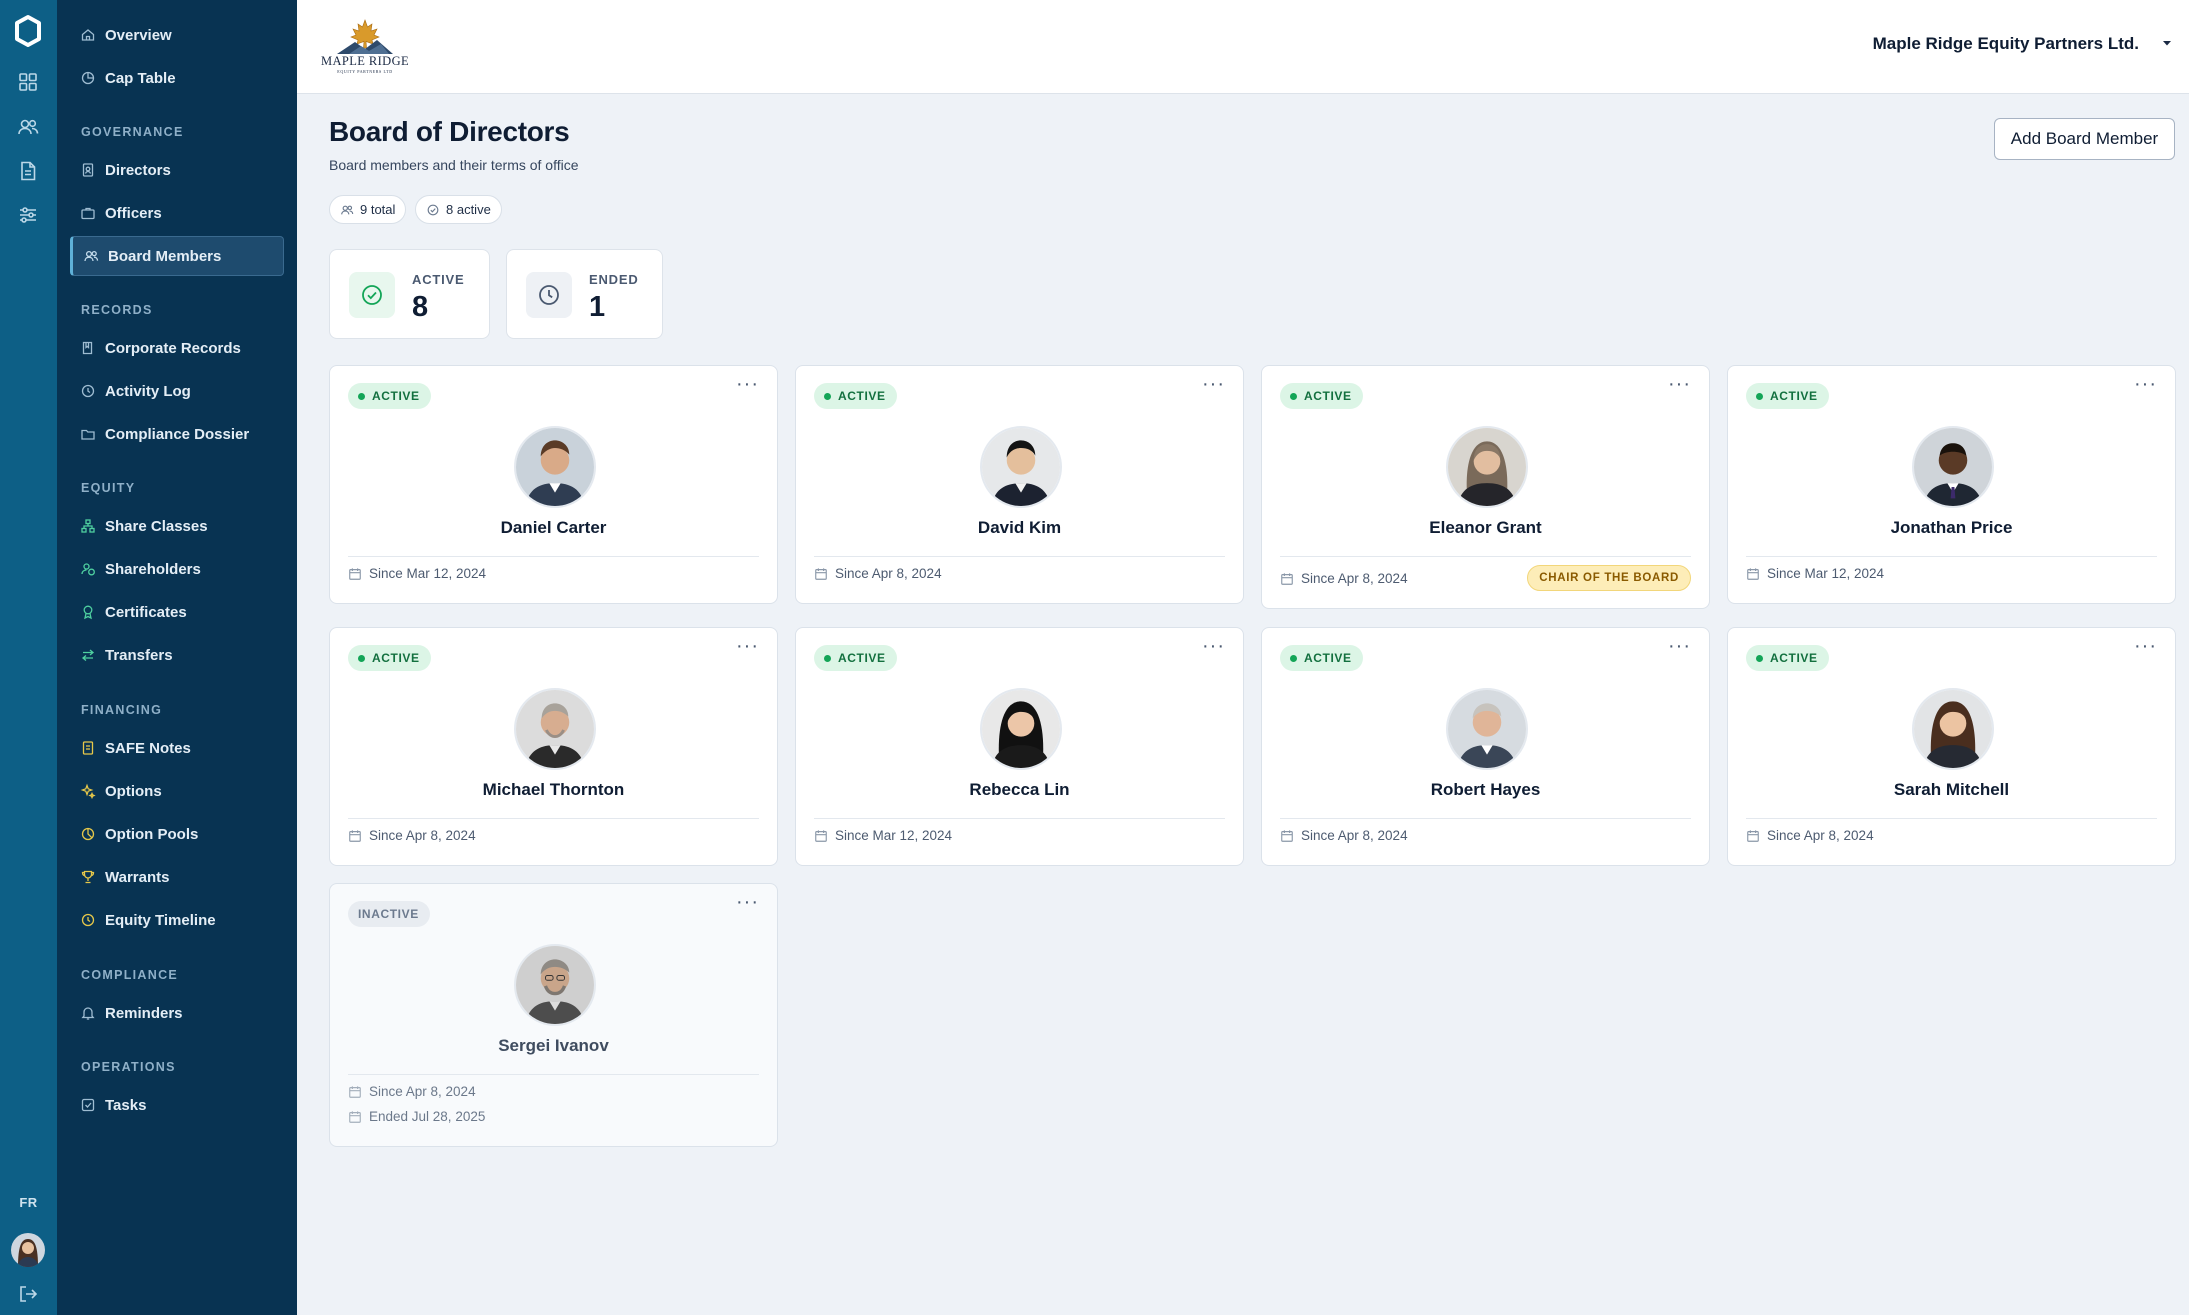 The height and width of the screenshot is (1315, 2189). What do you see at coordinates (117, 310) in the screenshot?
I see `nav-section-records: RECORDS` at bounding box center [117, 310].